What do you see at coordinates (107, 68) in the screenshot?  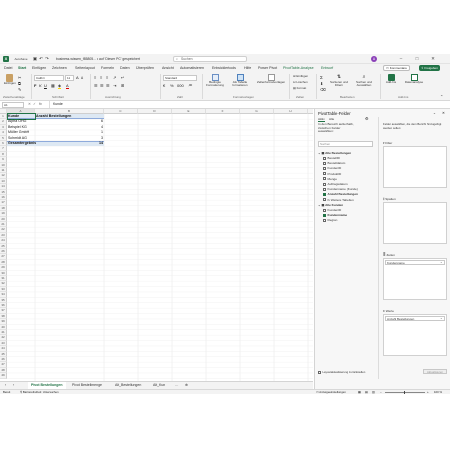 I see `tab-formeln: Formeln` at bounding box center [107, 68].